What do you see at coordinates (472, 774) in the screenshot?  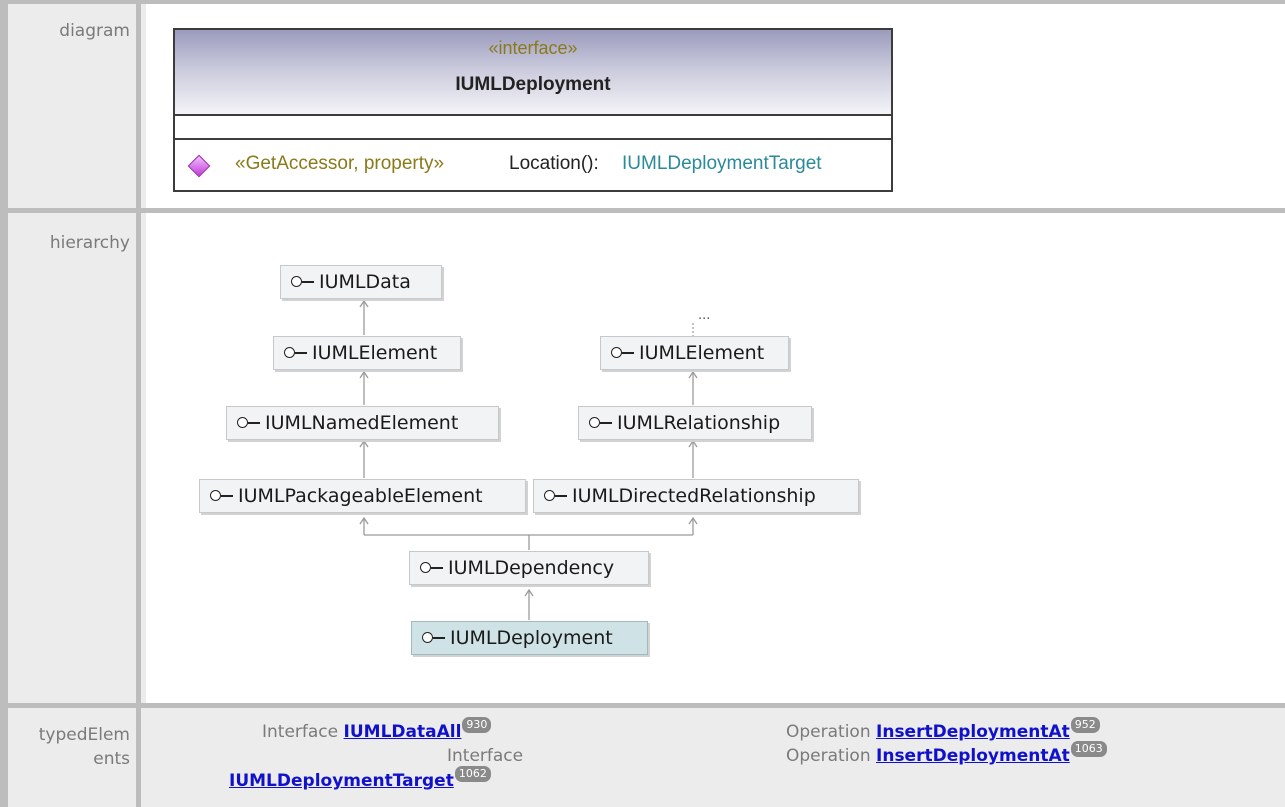 I see `count-badge: 1062` at bounding box center [472, 774].